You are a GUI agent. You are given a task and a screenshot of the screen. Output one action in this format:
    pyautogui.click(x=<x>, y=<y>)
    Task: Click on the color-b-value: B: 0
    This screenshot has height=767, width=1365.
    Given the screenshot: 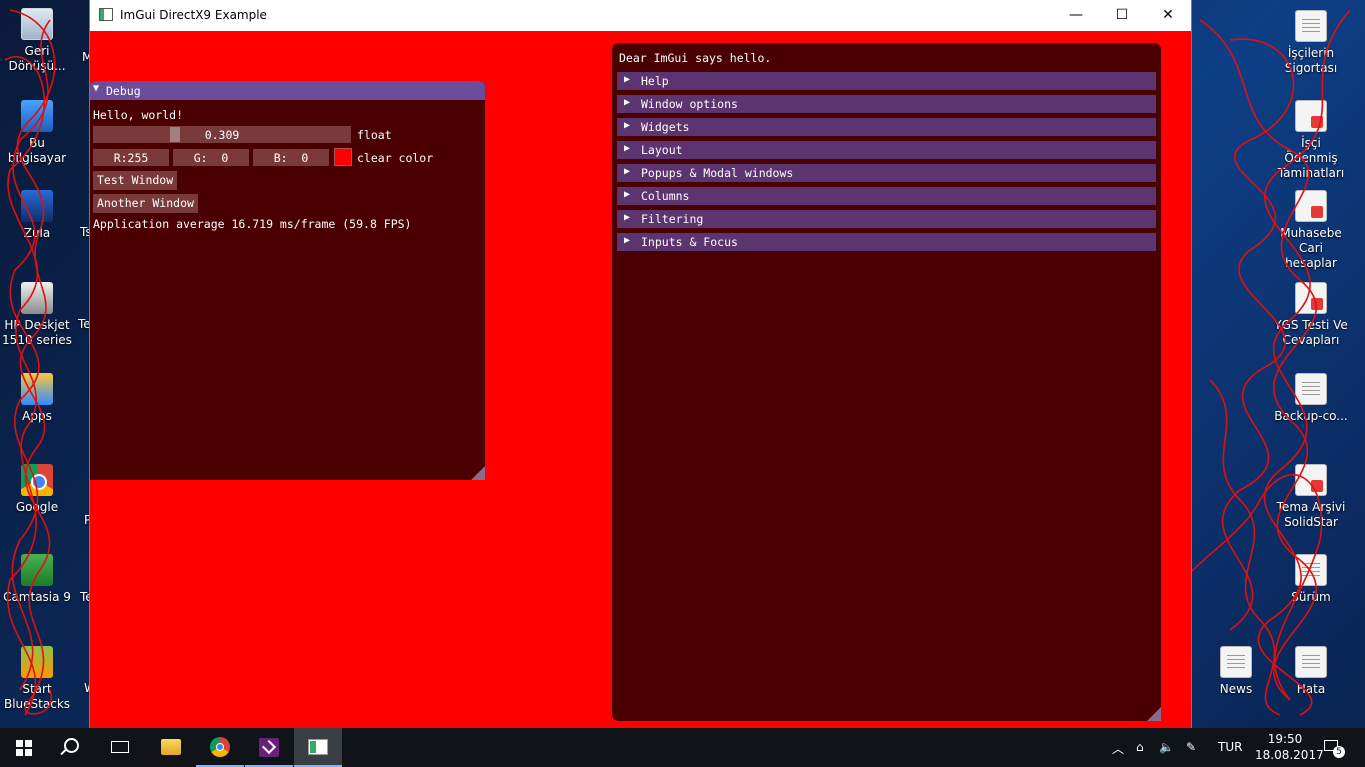 What is the action you would take?
    pyautogui.click(x=291, y=158)
    